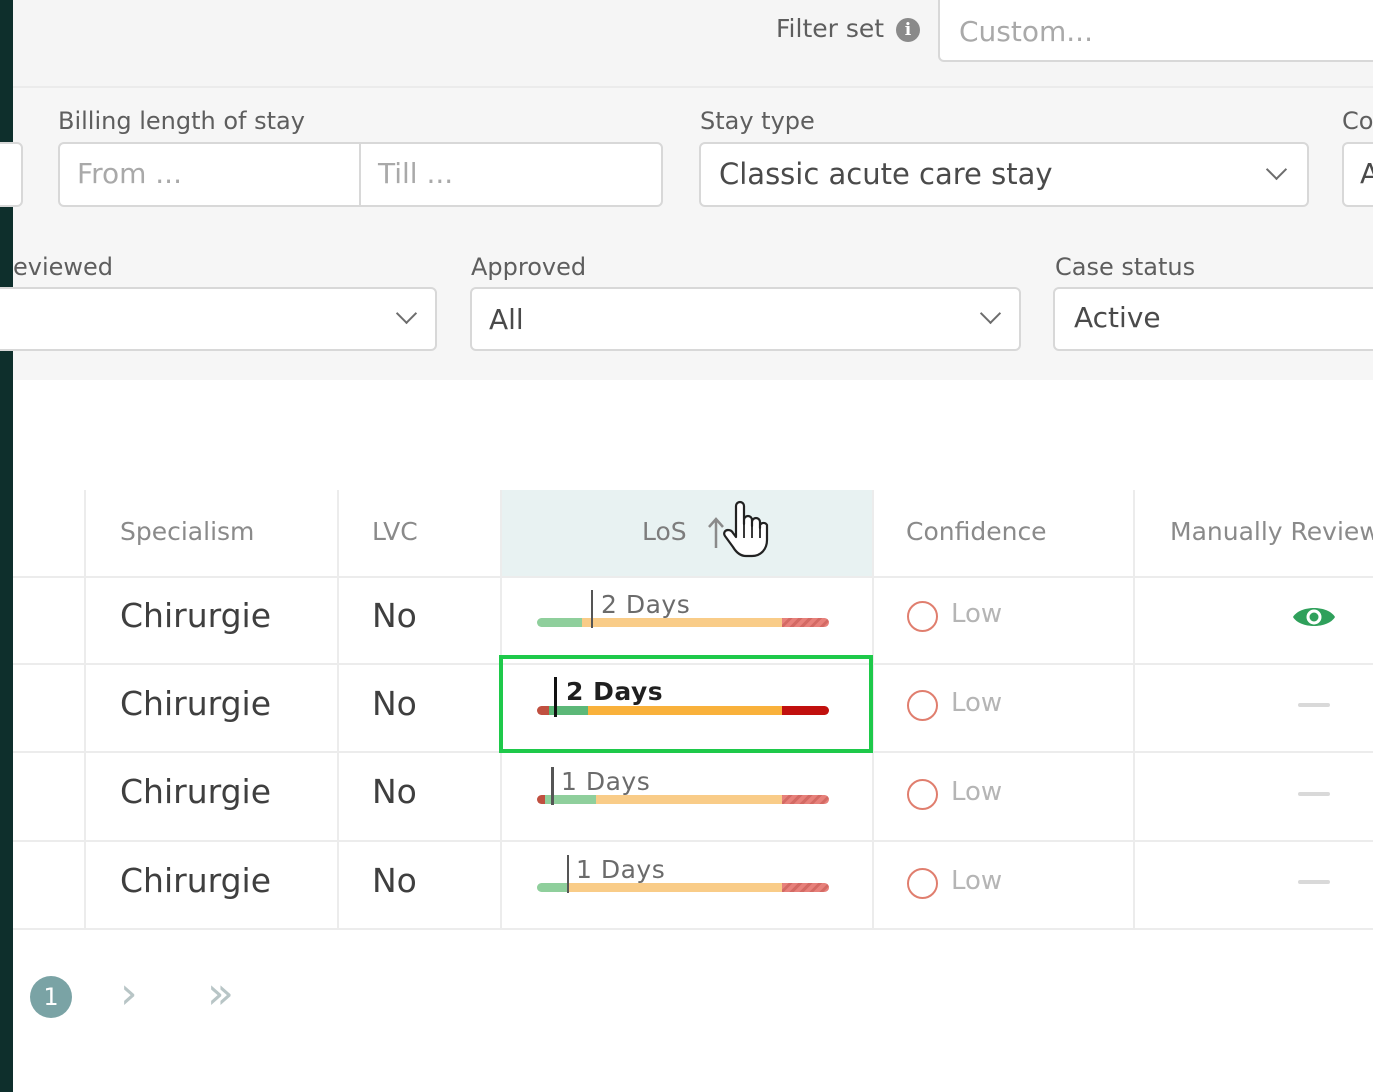 This screenshot has height=1092, width=1373. What do you see at coordinates (181, 121) in the screenshot?
I see `billing-length-label: Billing length of stay` at bounding box center [181, 121].